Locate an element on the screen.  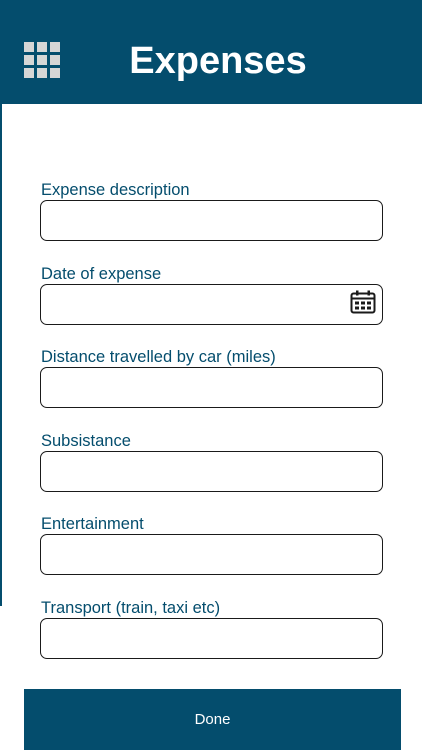
left-edge-divider is located at coordinates (1, 355).